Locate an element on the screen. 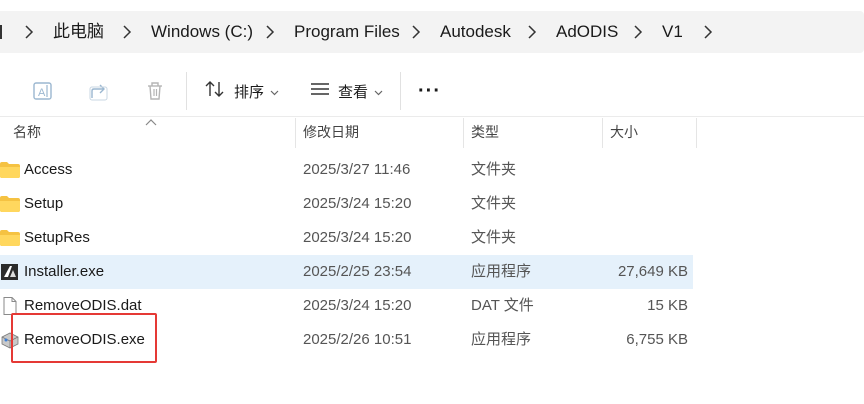 The width and height of the screenshot is (864, 404). view-label: 查看 is located at coordinates (353, 92).